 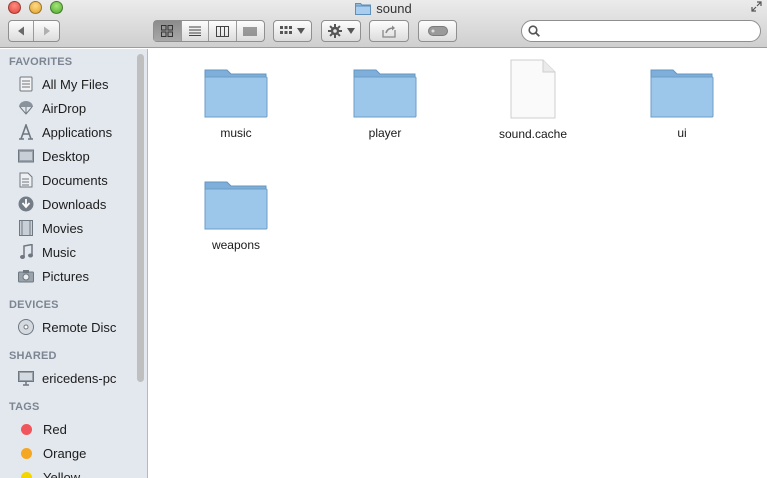 I want to click on sidebar-item-tag-yellow: Yellow, so click(x=68, y=472).